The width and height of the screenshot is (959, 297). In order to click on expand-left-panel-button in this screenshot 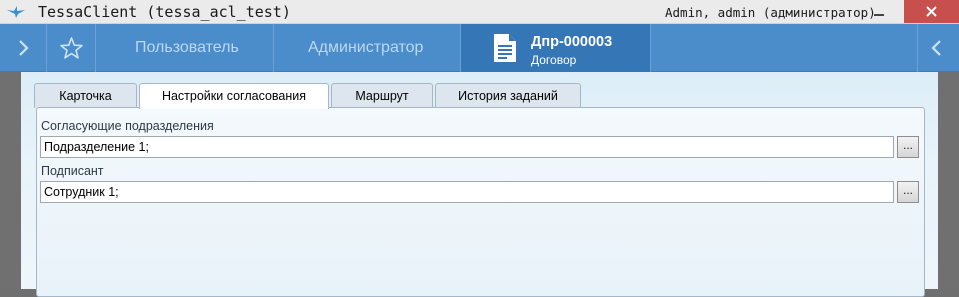, I will do `click(23, 48)`.